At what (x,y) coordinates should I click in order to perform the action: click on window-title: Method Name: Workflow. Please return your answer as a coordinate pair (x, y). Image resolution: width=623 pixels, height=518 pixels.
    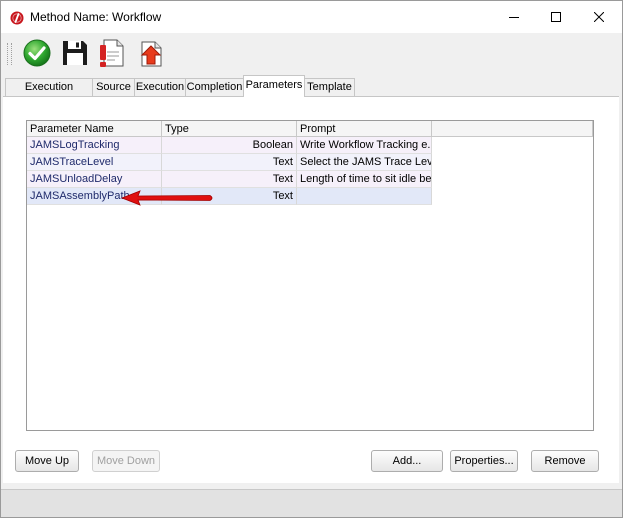
    Looking at the image, I should click on (96, 17).